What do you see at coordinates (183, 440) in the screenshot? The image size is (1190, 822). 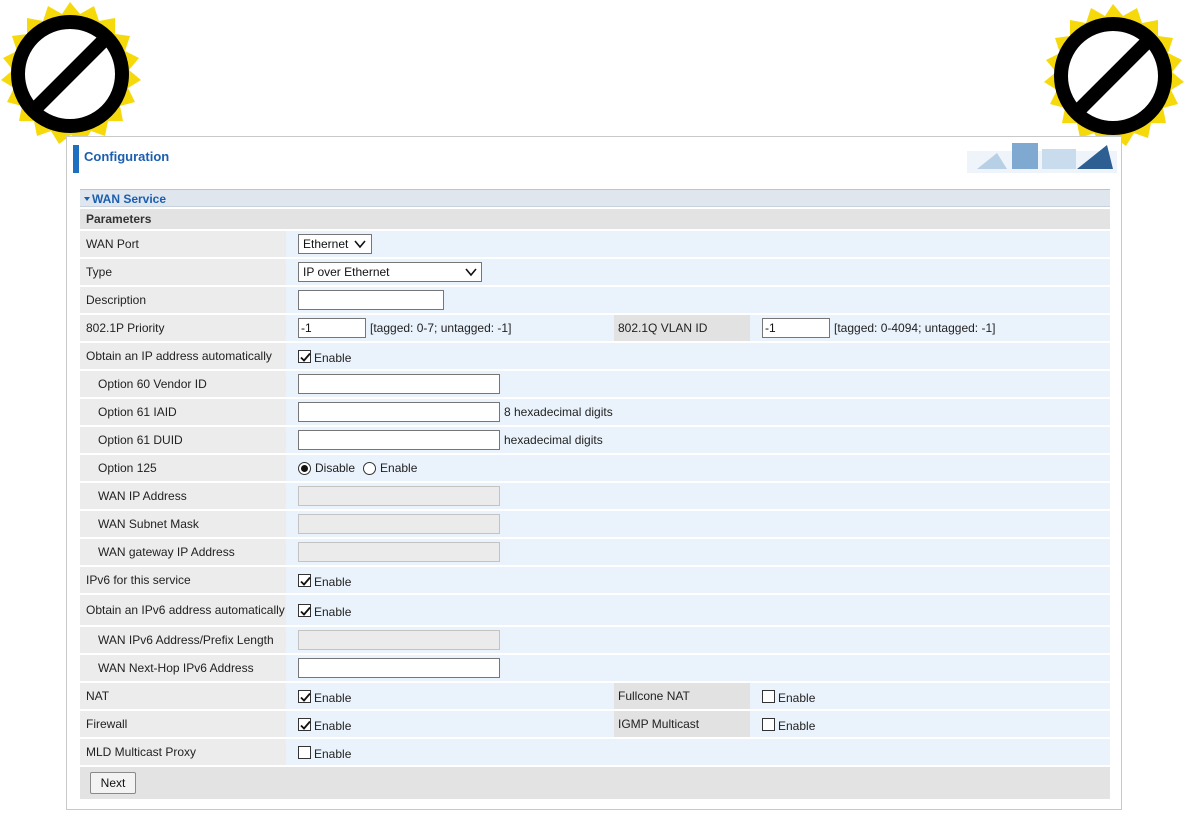 I see `option61-duid-label: Option 61 DUID` at bounding box center [183, 440].